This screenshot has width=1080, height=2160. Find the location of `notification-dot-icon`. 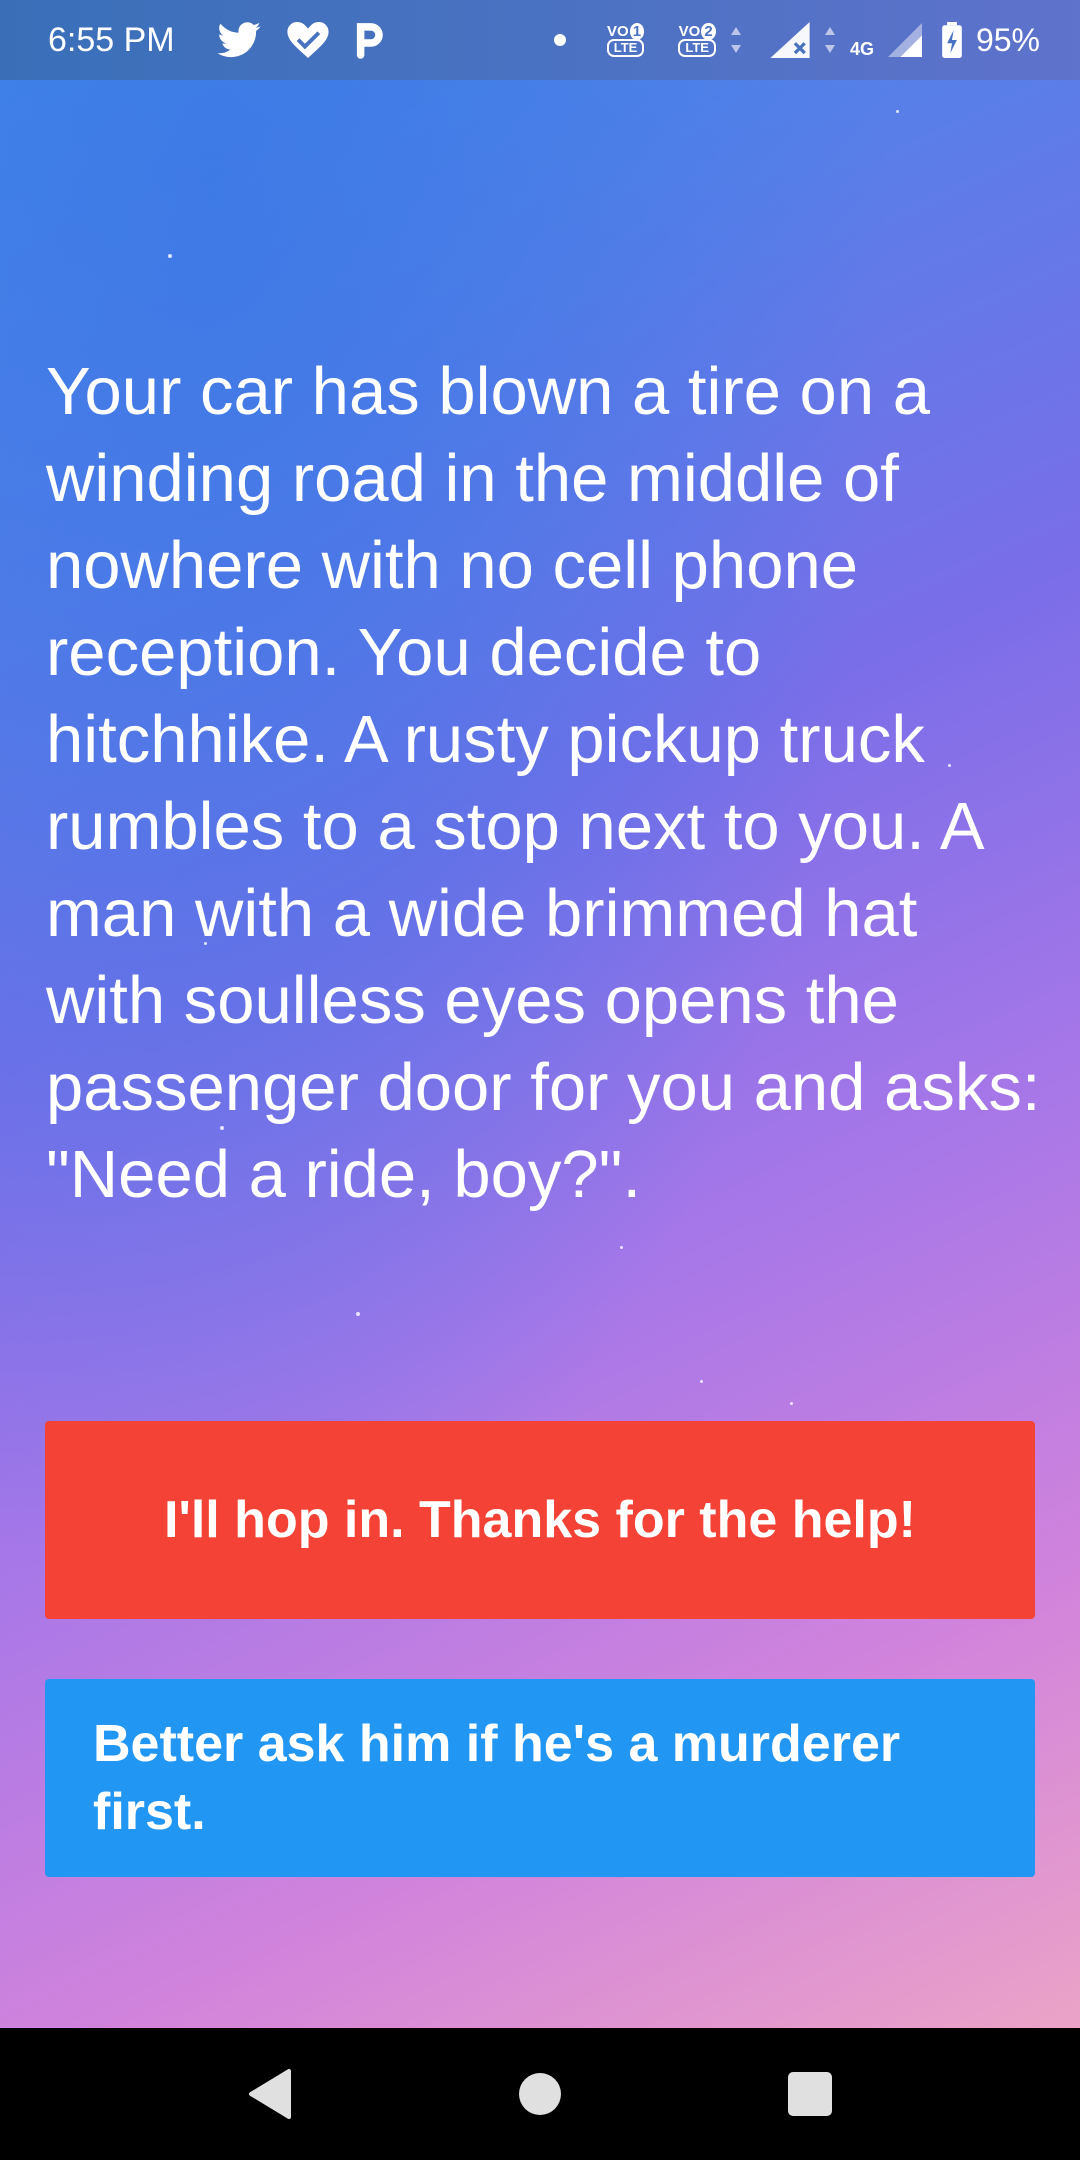

notification-dot-icon is located at coordinates (560, 40).